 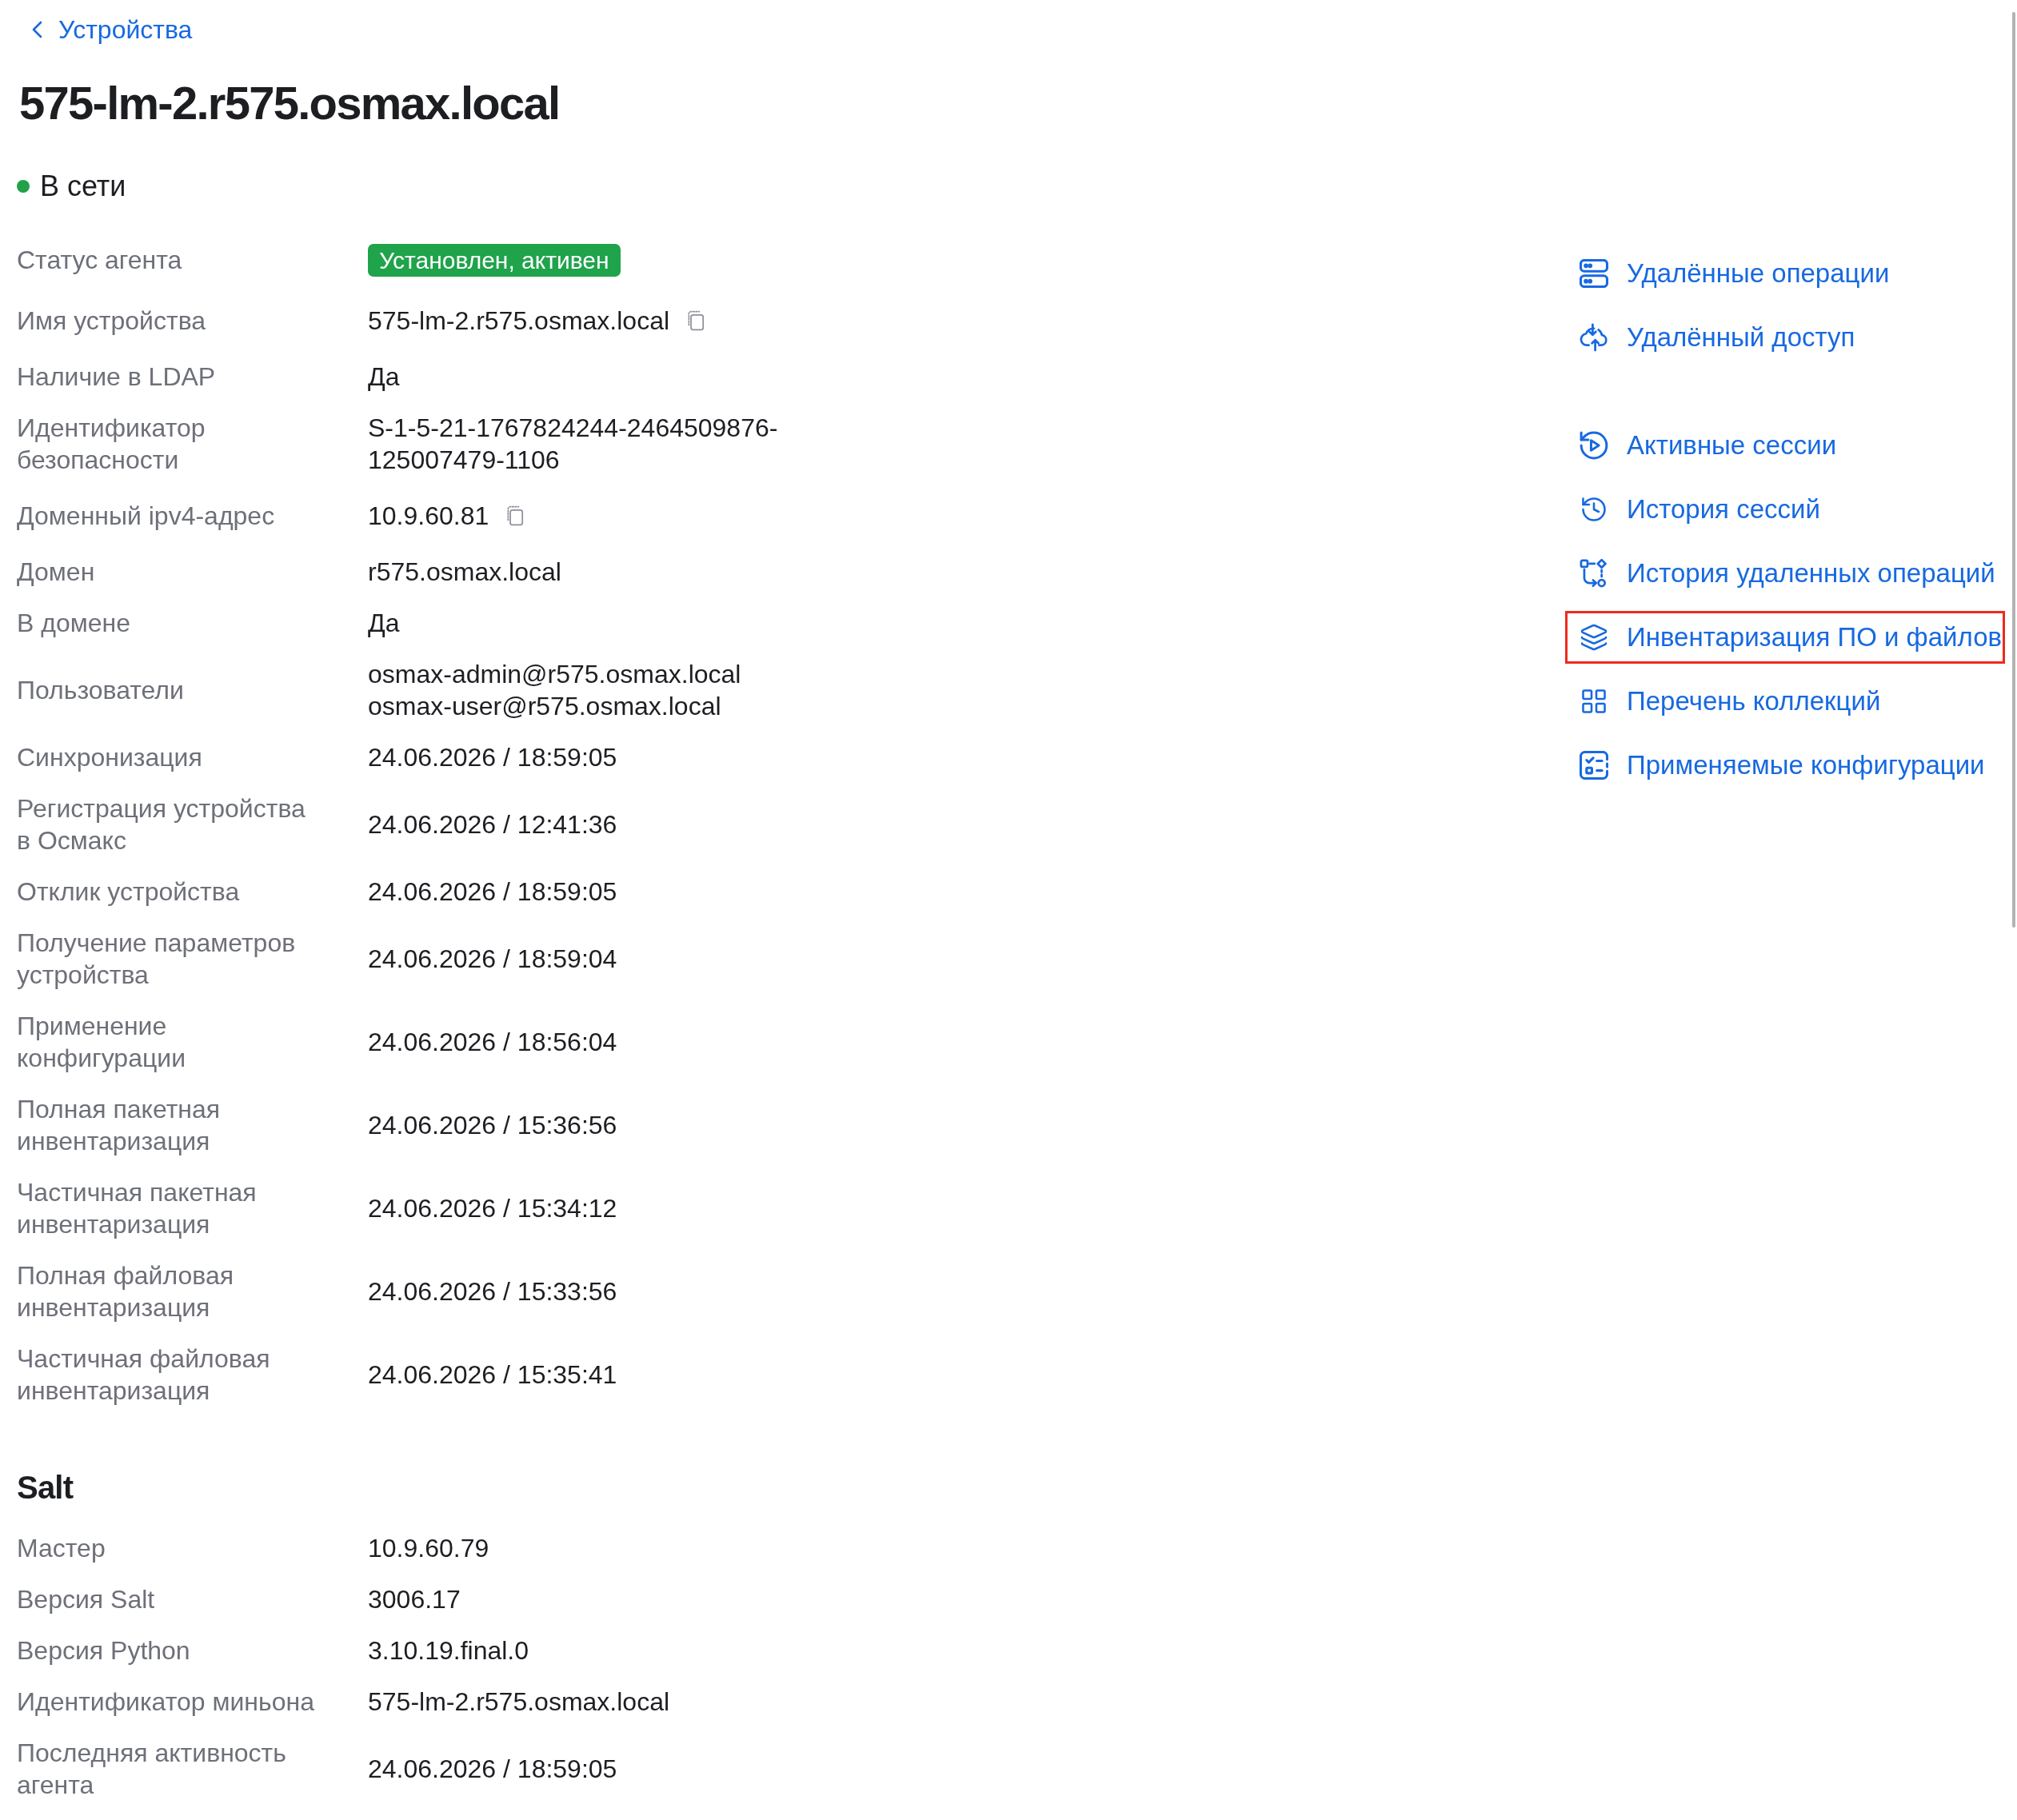 What do you see at coordinates (120, 1125) in the screenshot?
I see `field-label: Полная пакетная инвентаризация` at bounding box center [120, 1125].